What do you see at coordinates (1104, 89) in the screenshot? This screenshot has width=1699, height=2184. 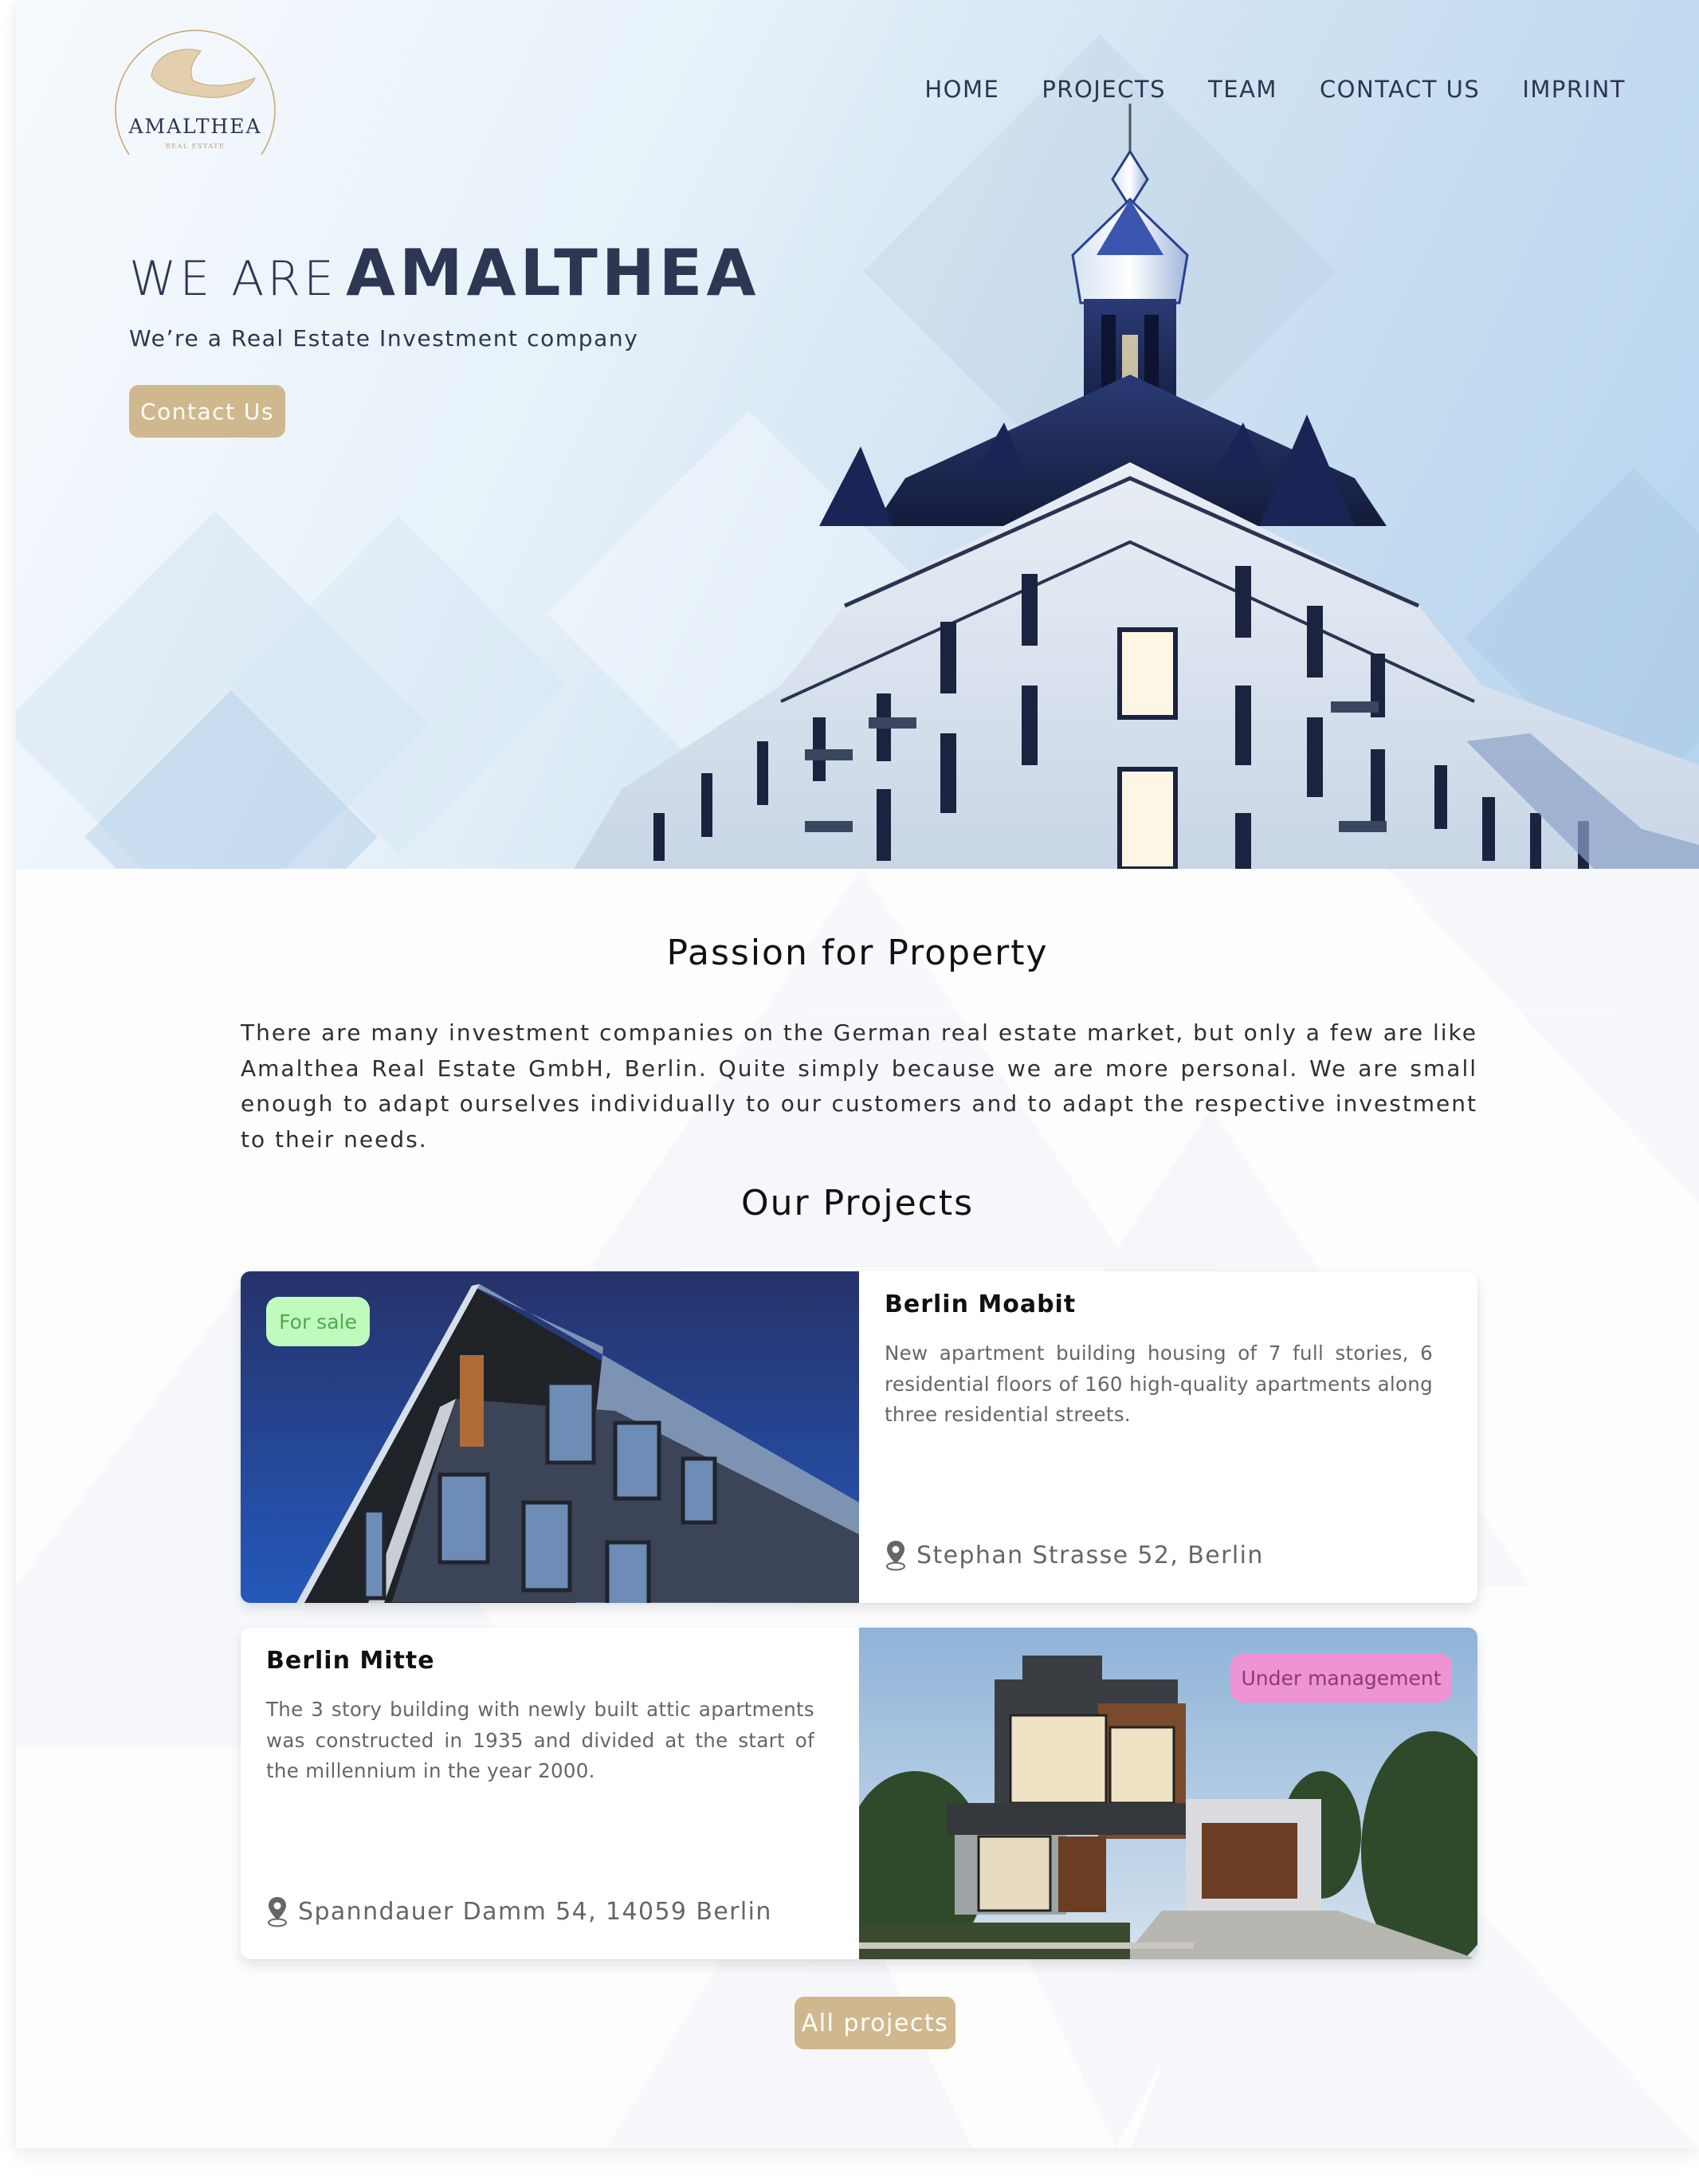 I see `nav-projects: PROJECTS` at bounding box center [1104, 89].